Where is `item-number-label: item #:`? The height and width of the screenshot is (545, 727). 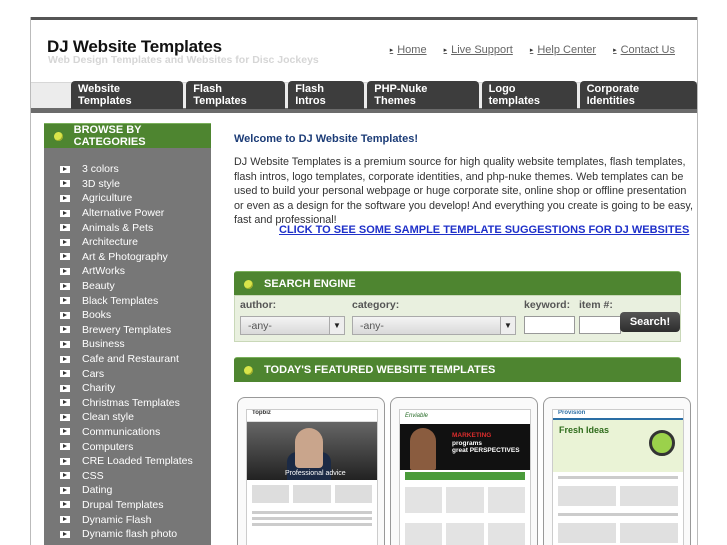
item-number-label: item #: is located at coordinates (596, 305).